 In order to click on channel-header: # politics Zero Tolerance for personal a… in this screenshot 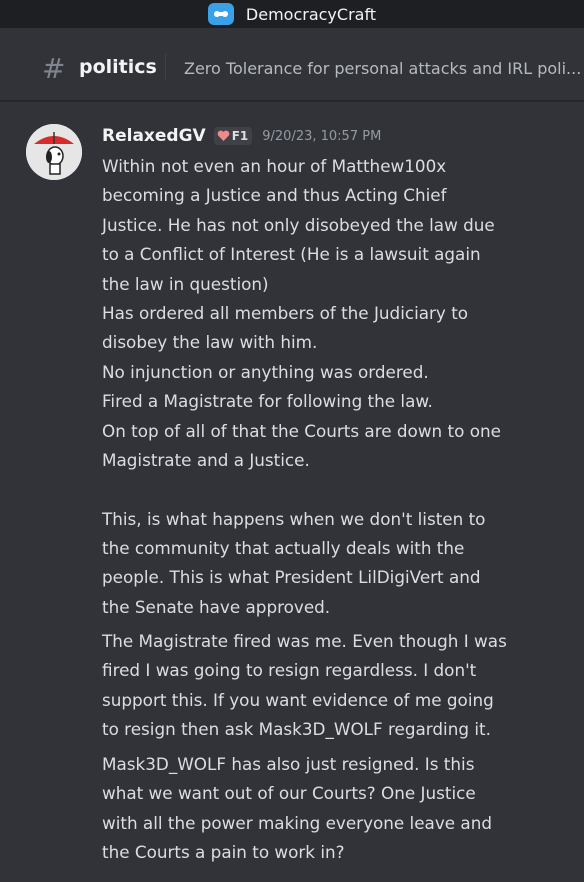, I will do `click(292, 65)`.